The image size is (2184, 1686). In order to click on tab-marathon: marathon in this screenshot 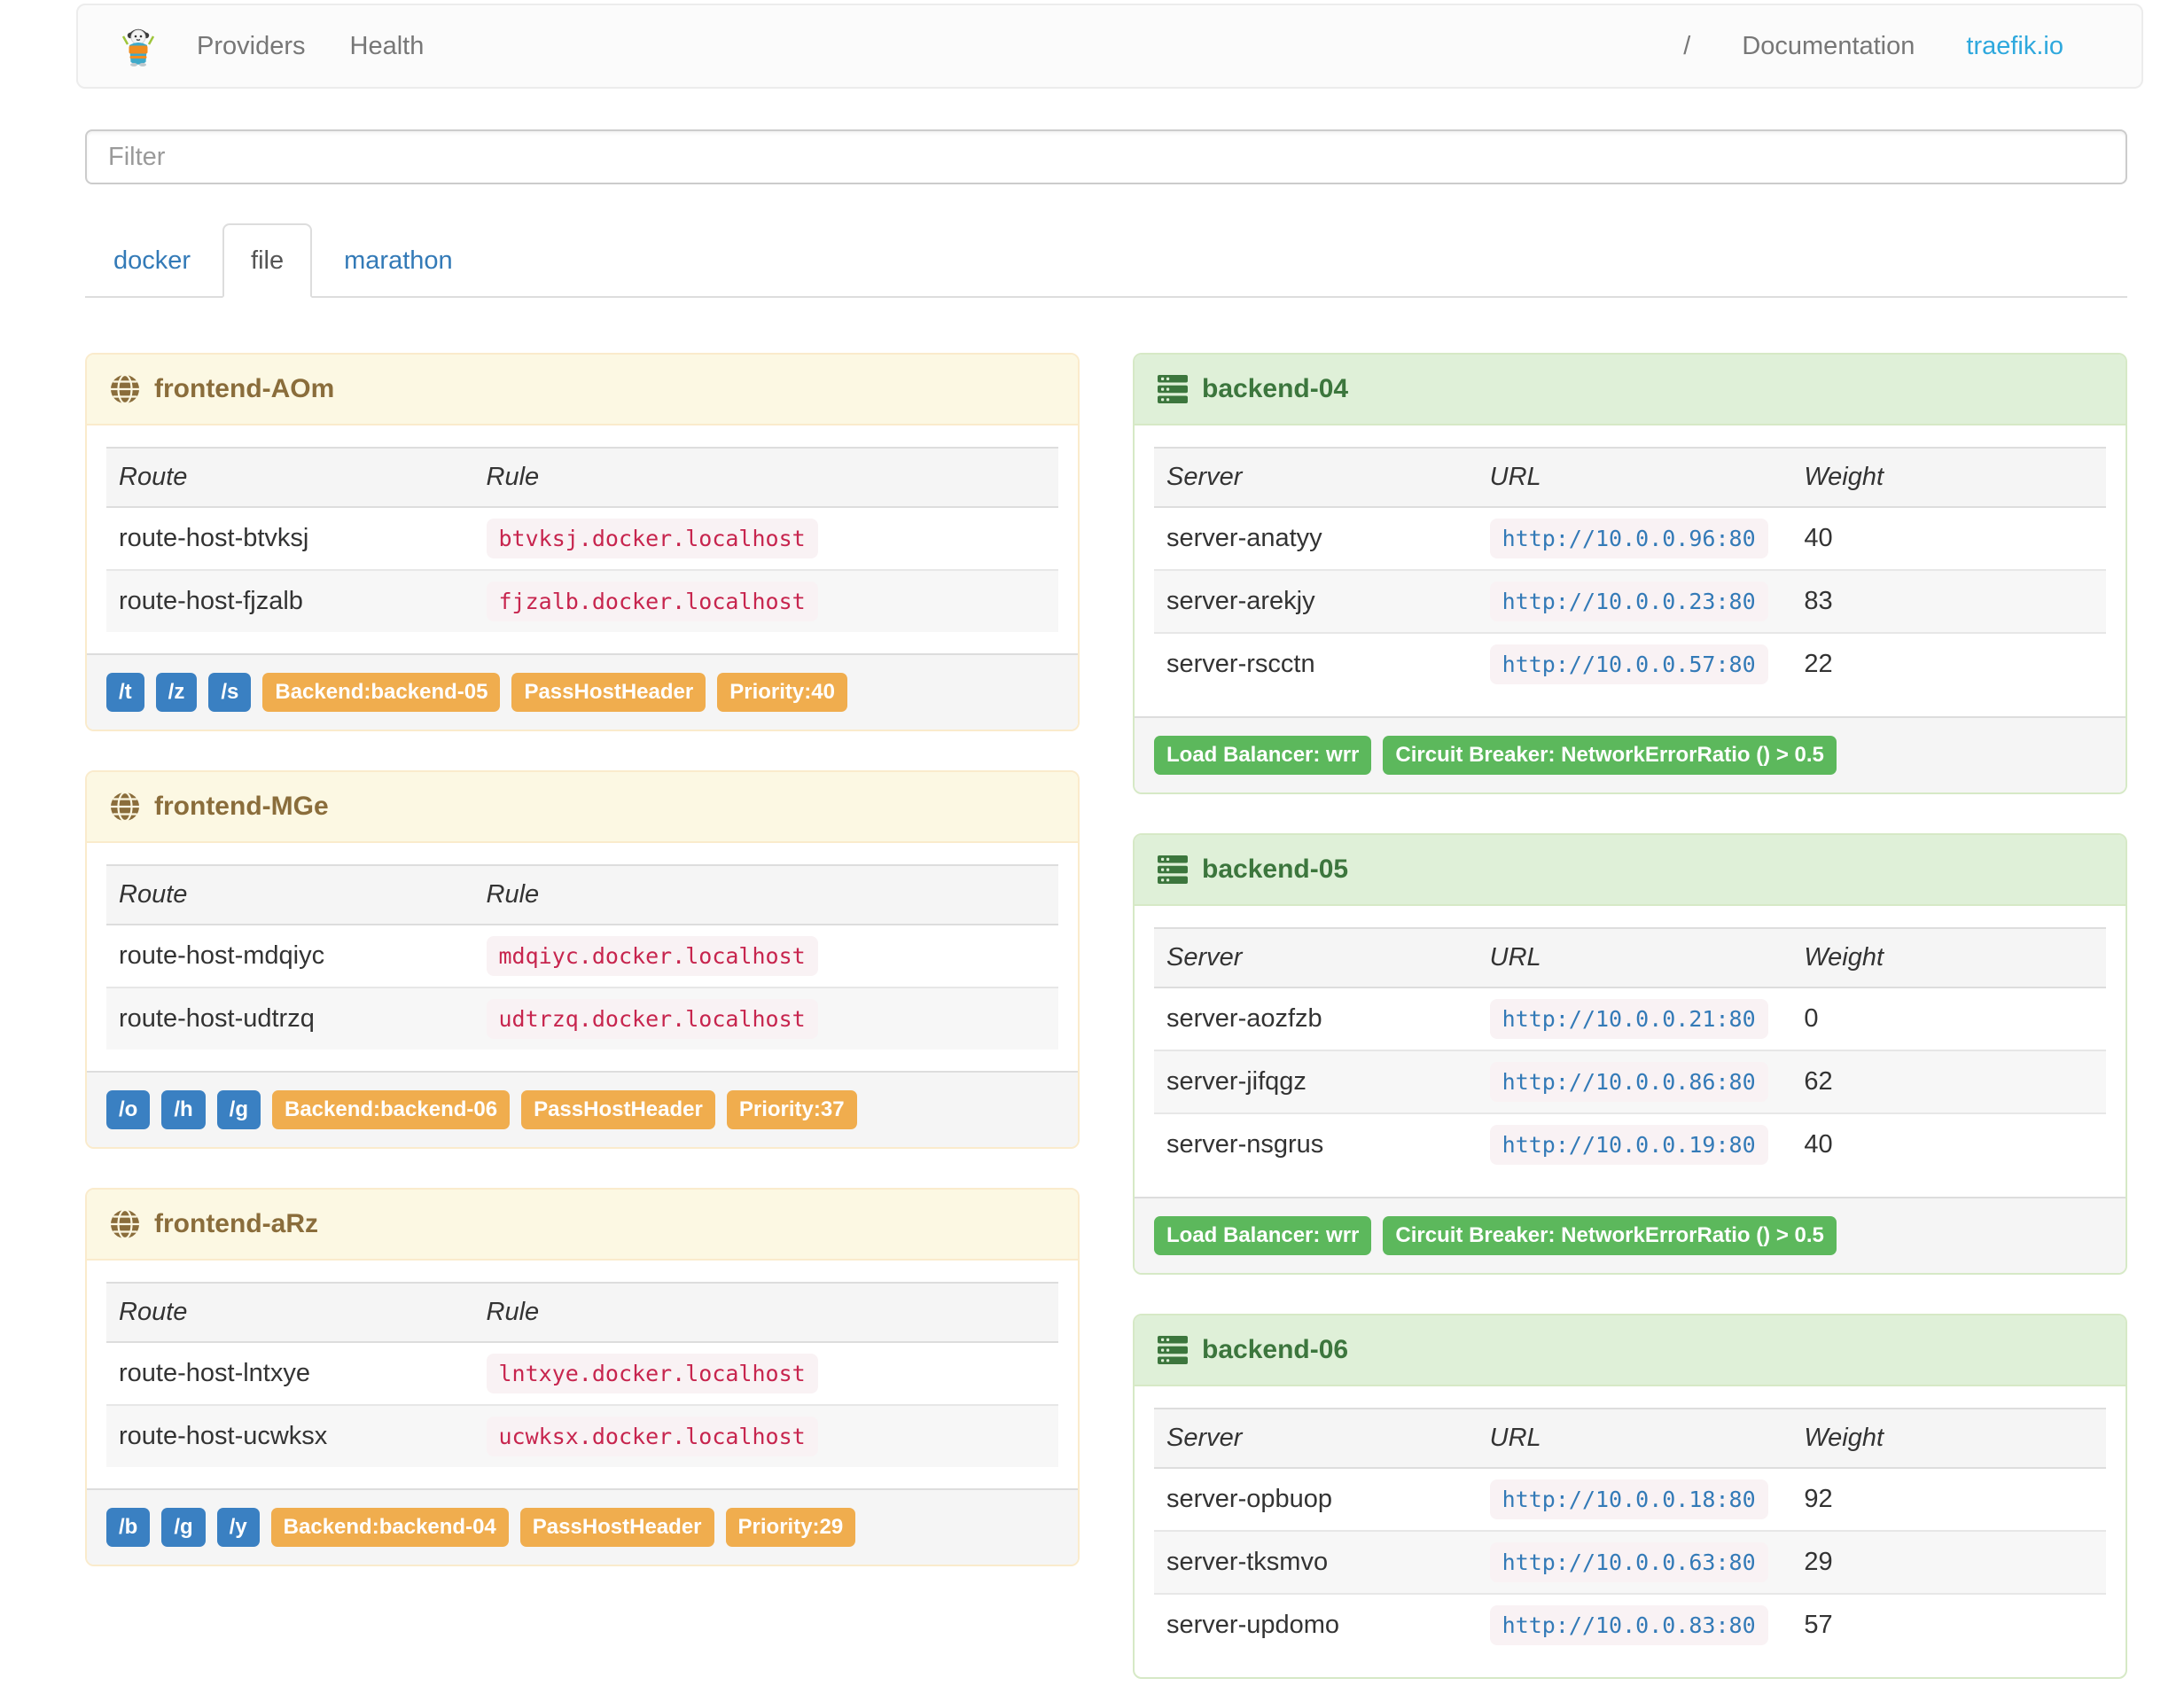, I will do `click(398, 260)`.